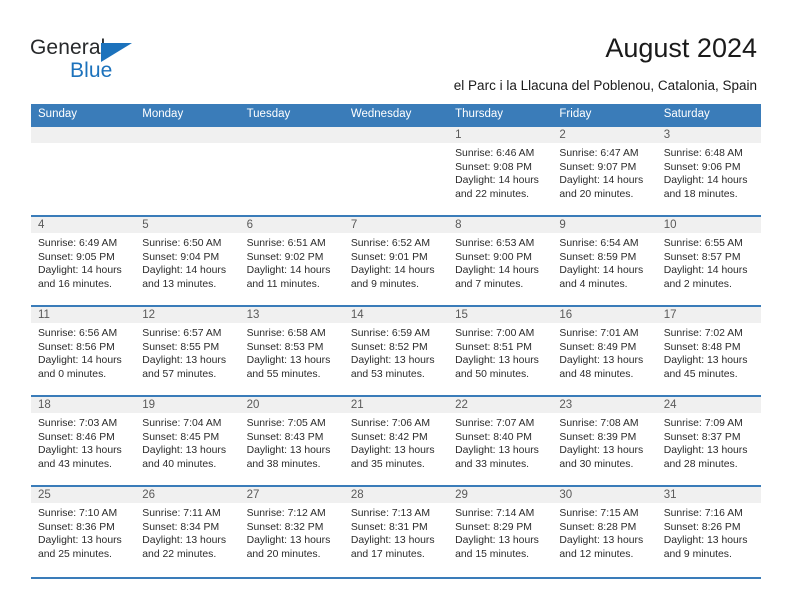 Image resolution: width=792 pixels, height=612 pixels. What do you see at coordinates (703, 243) in the screenshot?
I see `sun-times-line: Sunrise: 6:55 AM` at bounding box center [703, 243].